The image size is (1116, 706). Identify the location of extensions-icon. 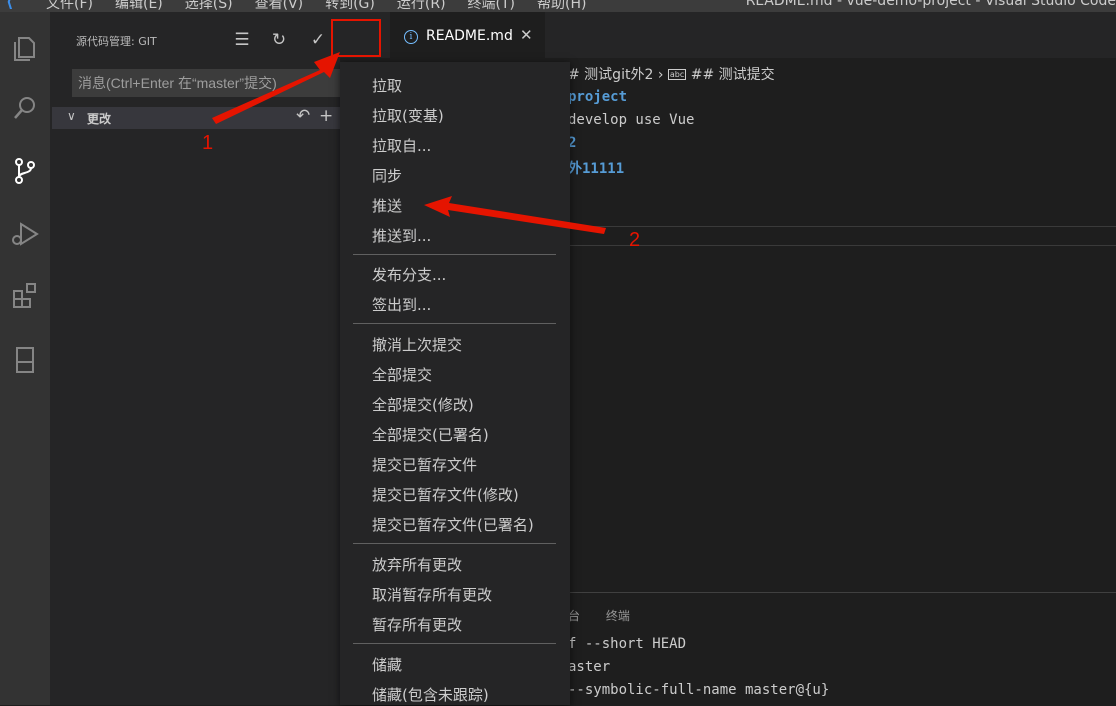
(25, 296).